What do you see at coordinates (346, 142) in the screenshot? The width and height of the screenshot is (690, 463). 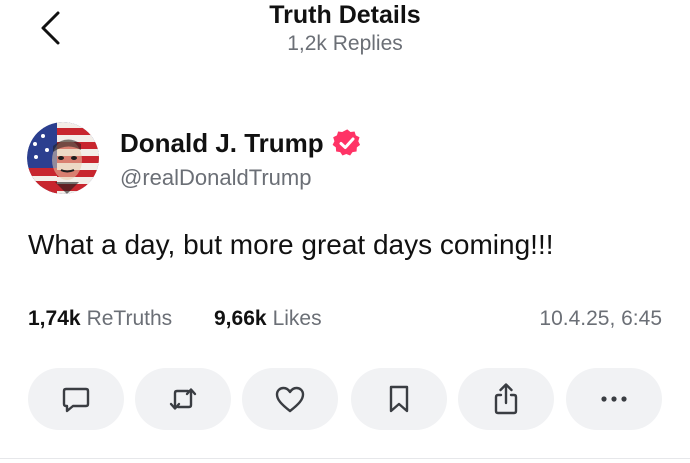 I see `verified-badge-icon` at bounding box center [346, 142].